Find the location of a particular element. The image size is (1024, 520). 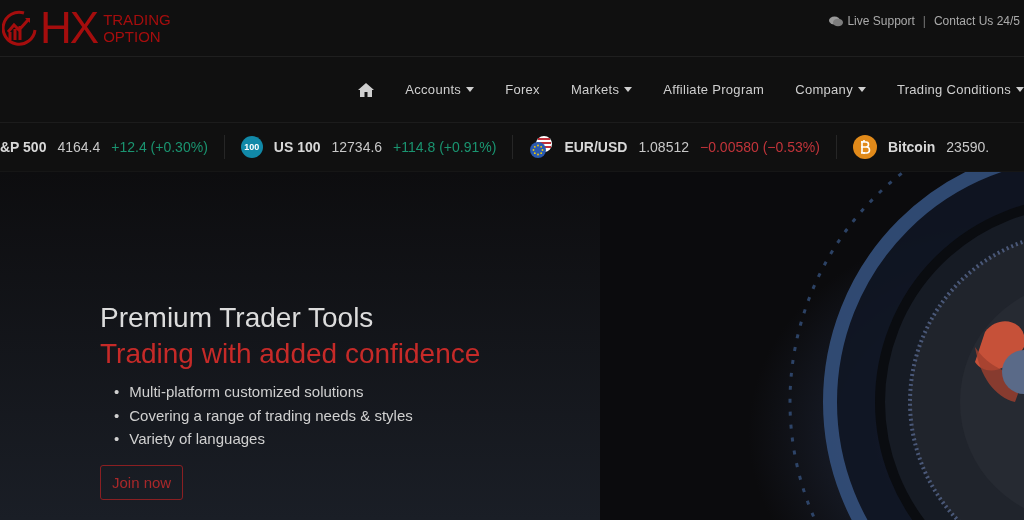

chat-icon is located at coordinates (836, 21).